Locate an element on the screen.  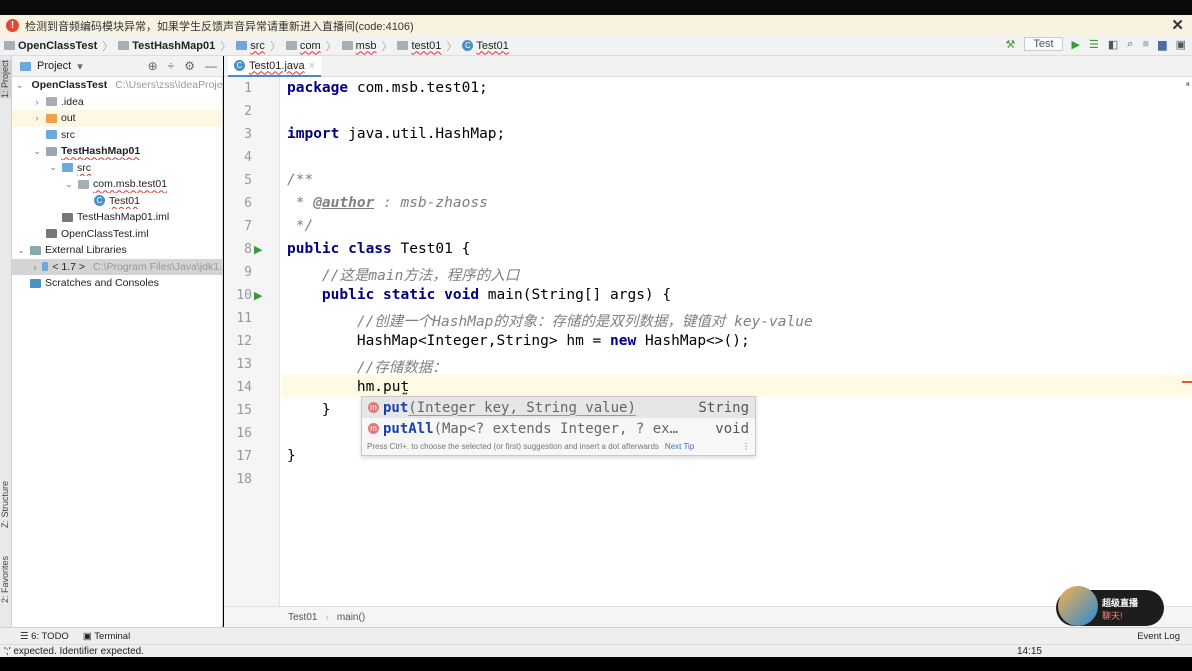
tree-item: › < 1.7 > C:\Program Files\Java\jdk1. is located at coordinates (117, 266).